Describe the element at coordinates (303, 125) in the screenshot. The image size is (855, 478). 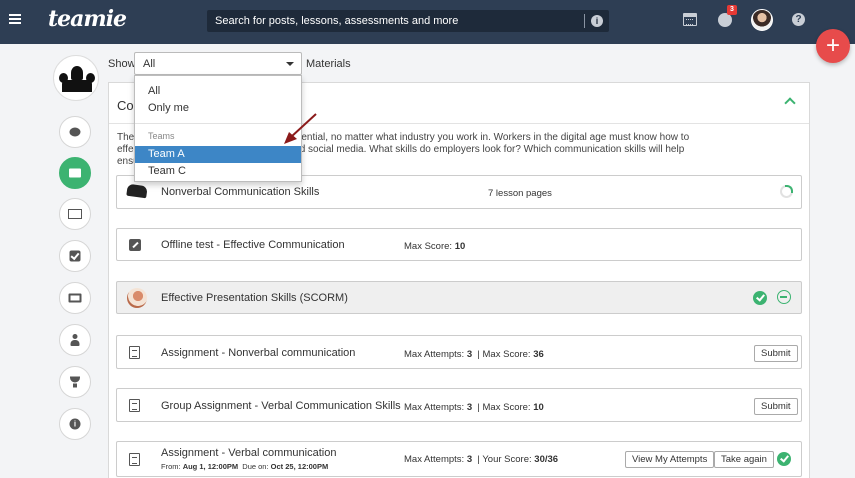
I see `annotation-arrow-shaft` at that location.